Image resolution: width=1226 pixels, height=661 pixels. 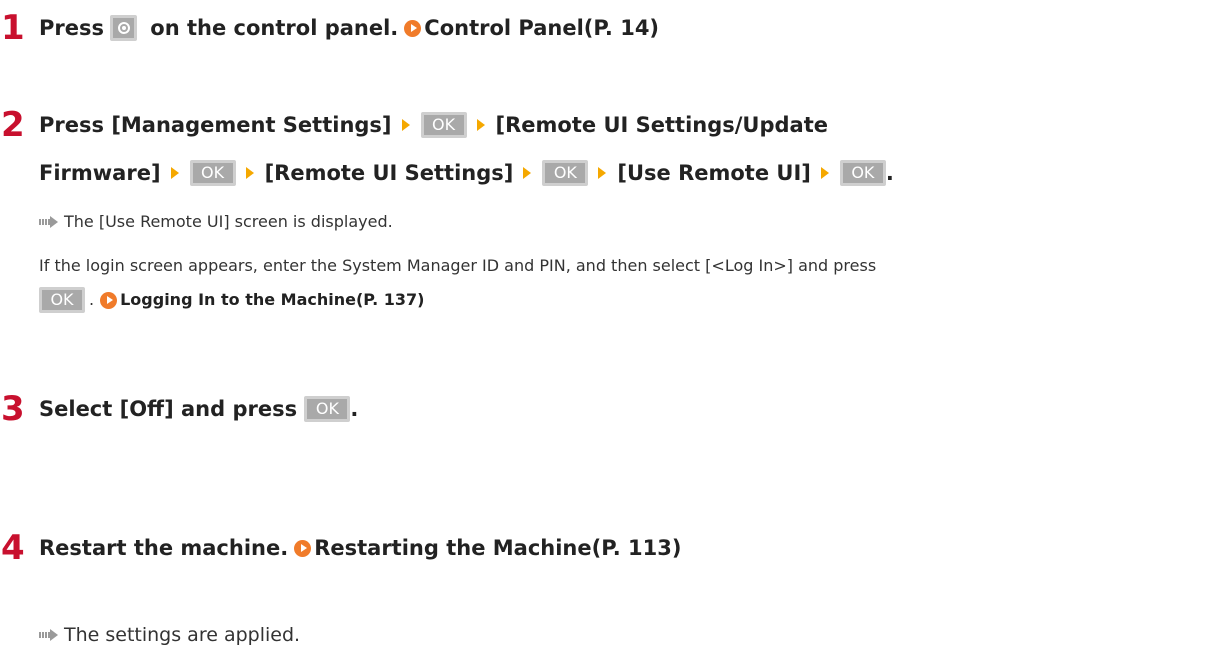 I want to click on step-instruction: Select [Off] and press OK ., so click(x=628, y=409).